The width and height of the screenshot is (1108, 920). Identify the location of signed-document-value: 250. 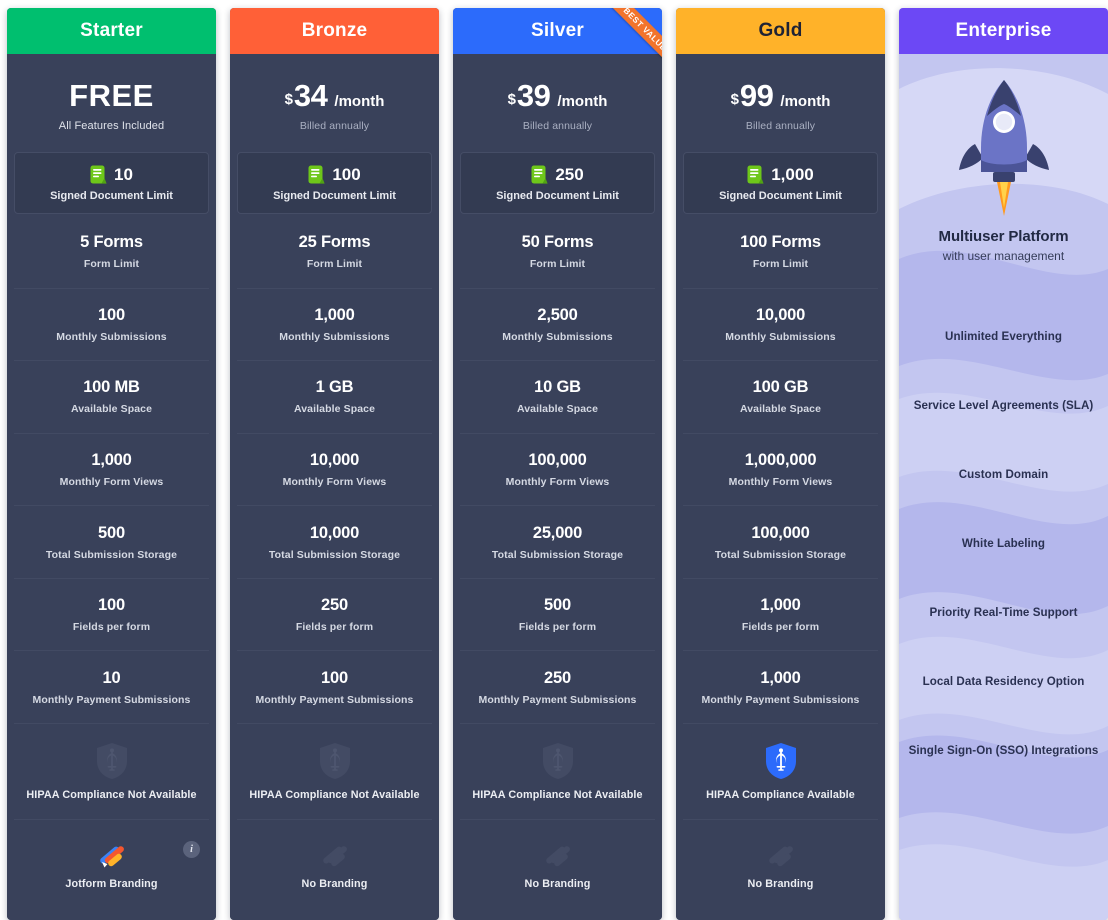
(569, 174).